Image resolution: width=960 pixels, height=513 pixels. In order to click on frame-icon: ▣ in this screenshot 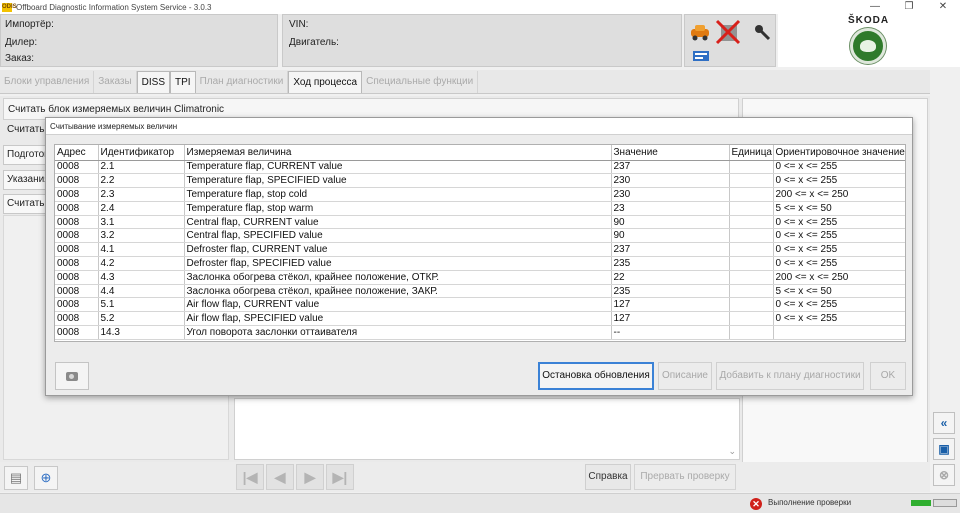, I will do `click(944, 449)`.